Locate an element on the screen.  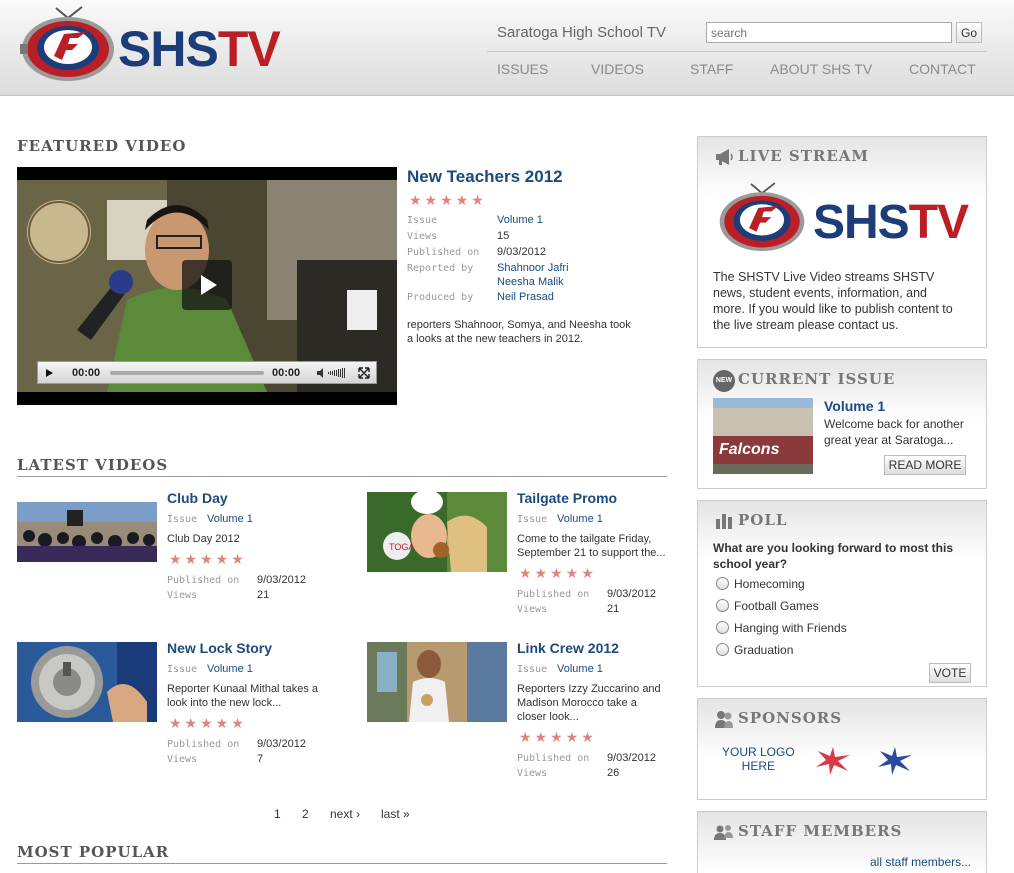
sponsor-logo-placeholder: YOUR LOGO HERE is located at coordinates (758, 759).